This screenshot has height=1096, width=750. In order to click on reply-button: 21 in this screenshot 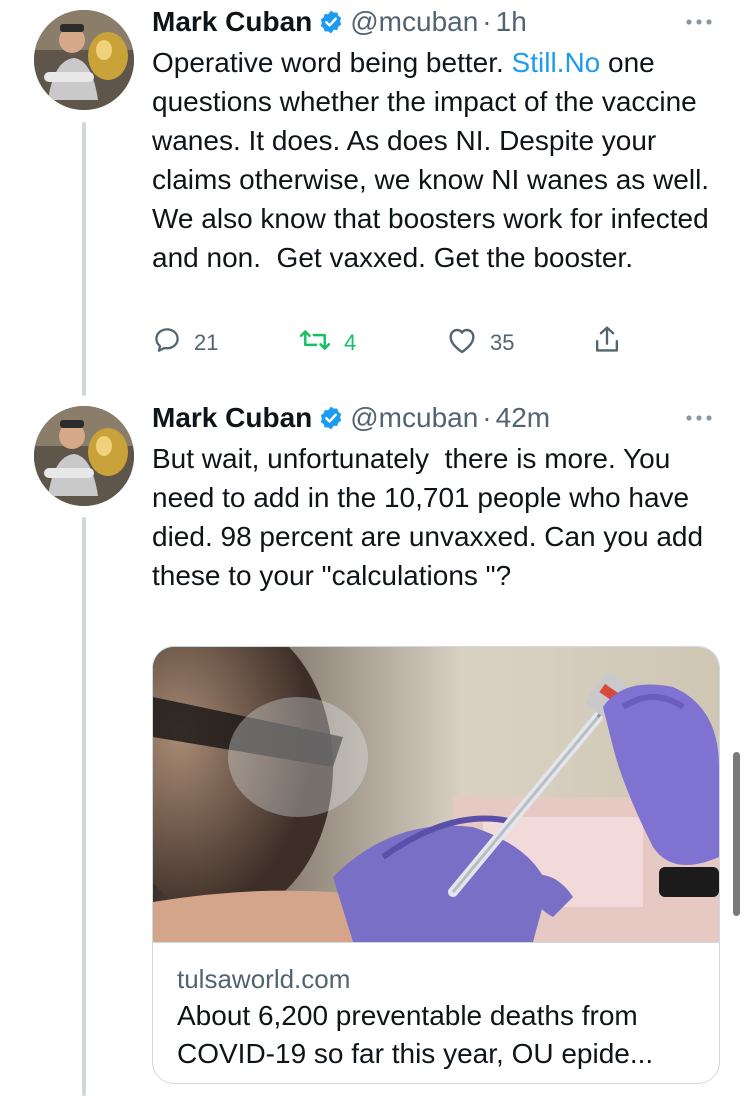, I will do `click(185, 343)`.